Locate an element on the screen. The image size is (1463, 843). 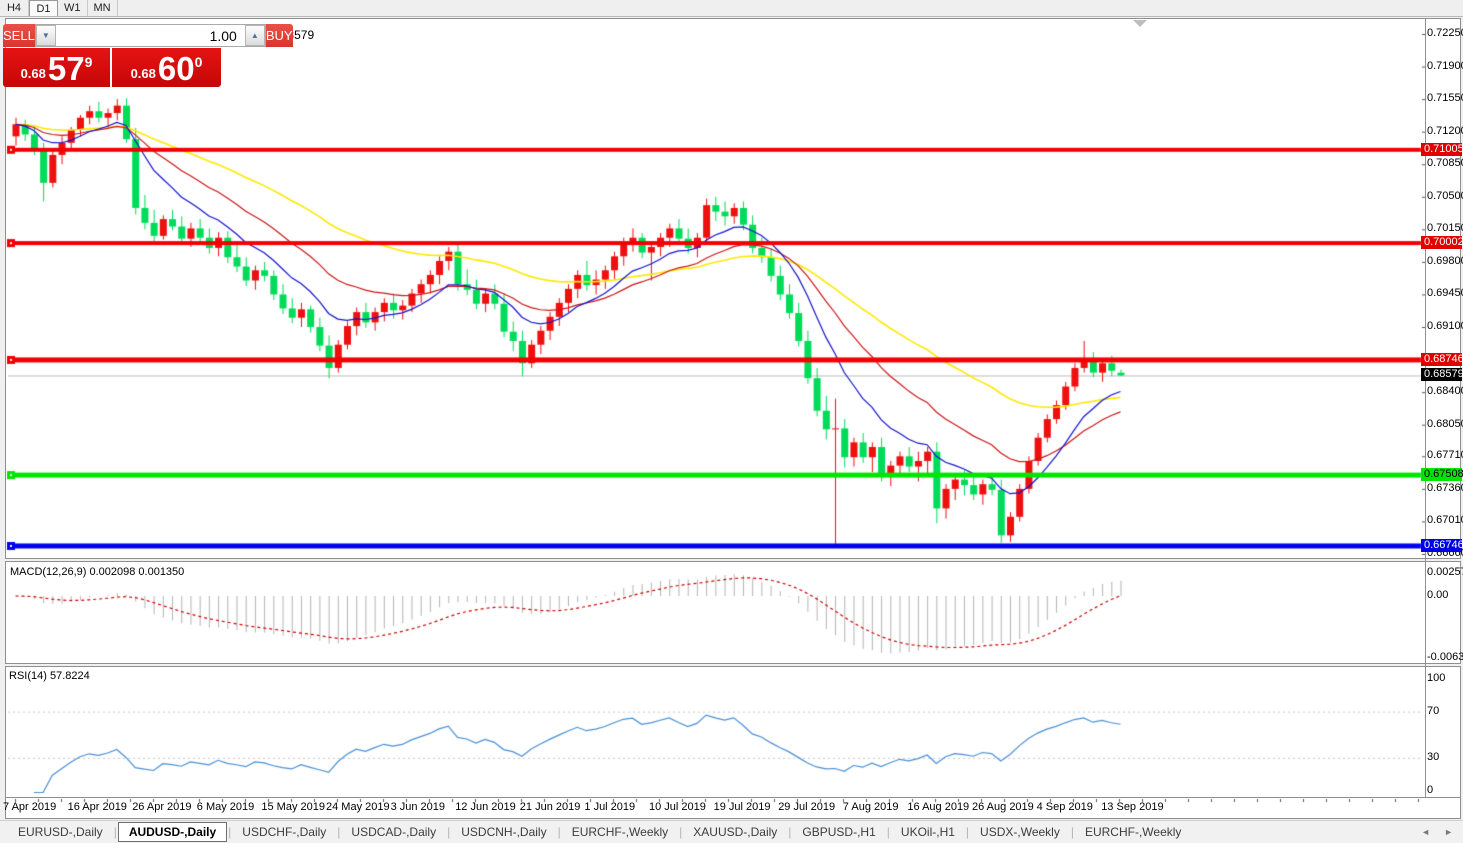
price-tick-label: 0.67710 is located at coordinates (1445, 455).